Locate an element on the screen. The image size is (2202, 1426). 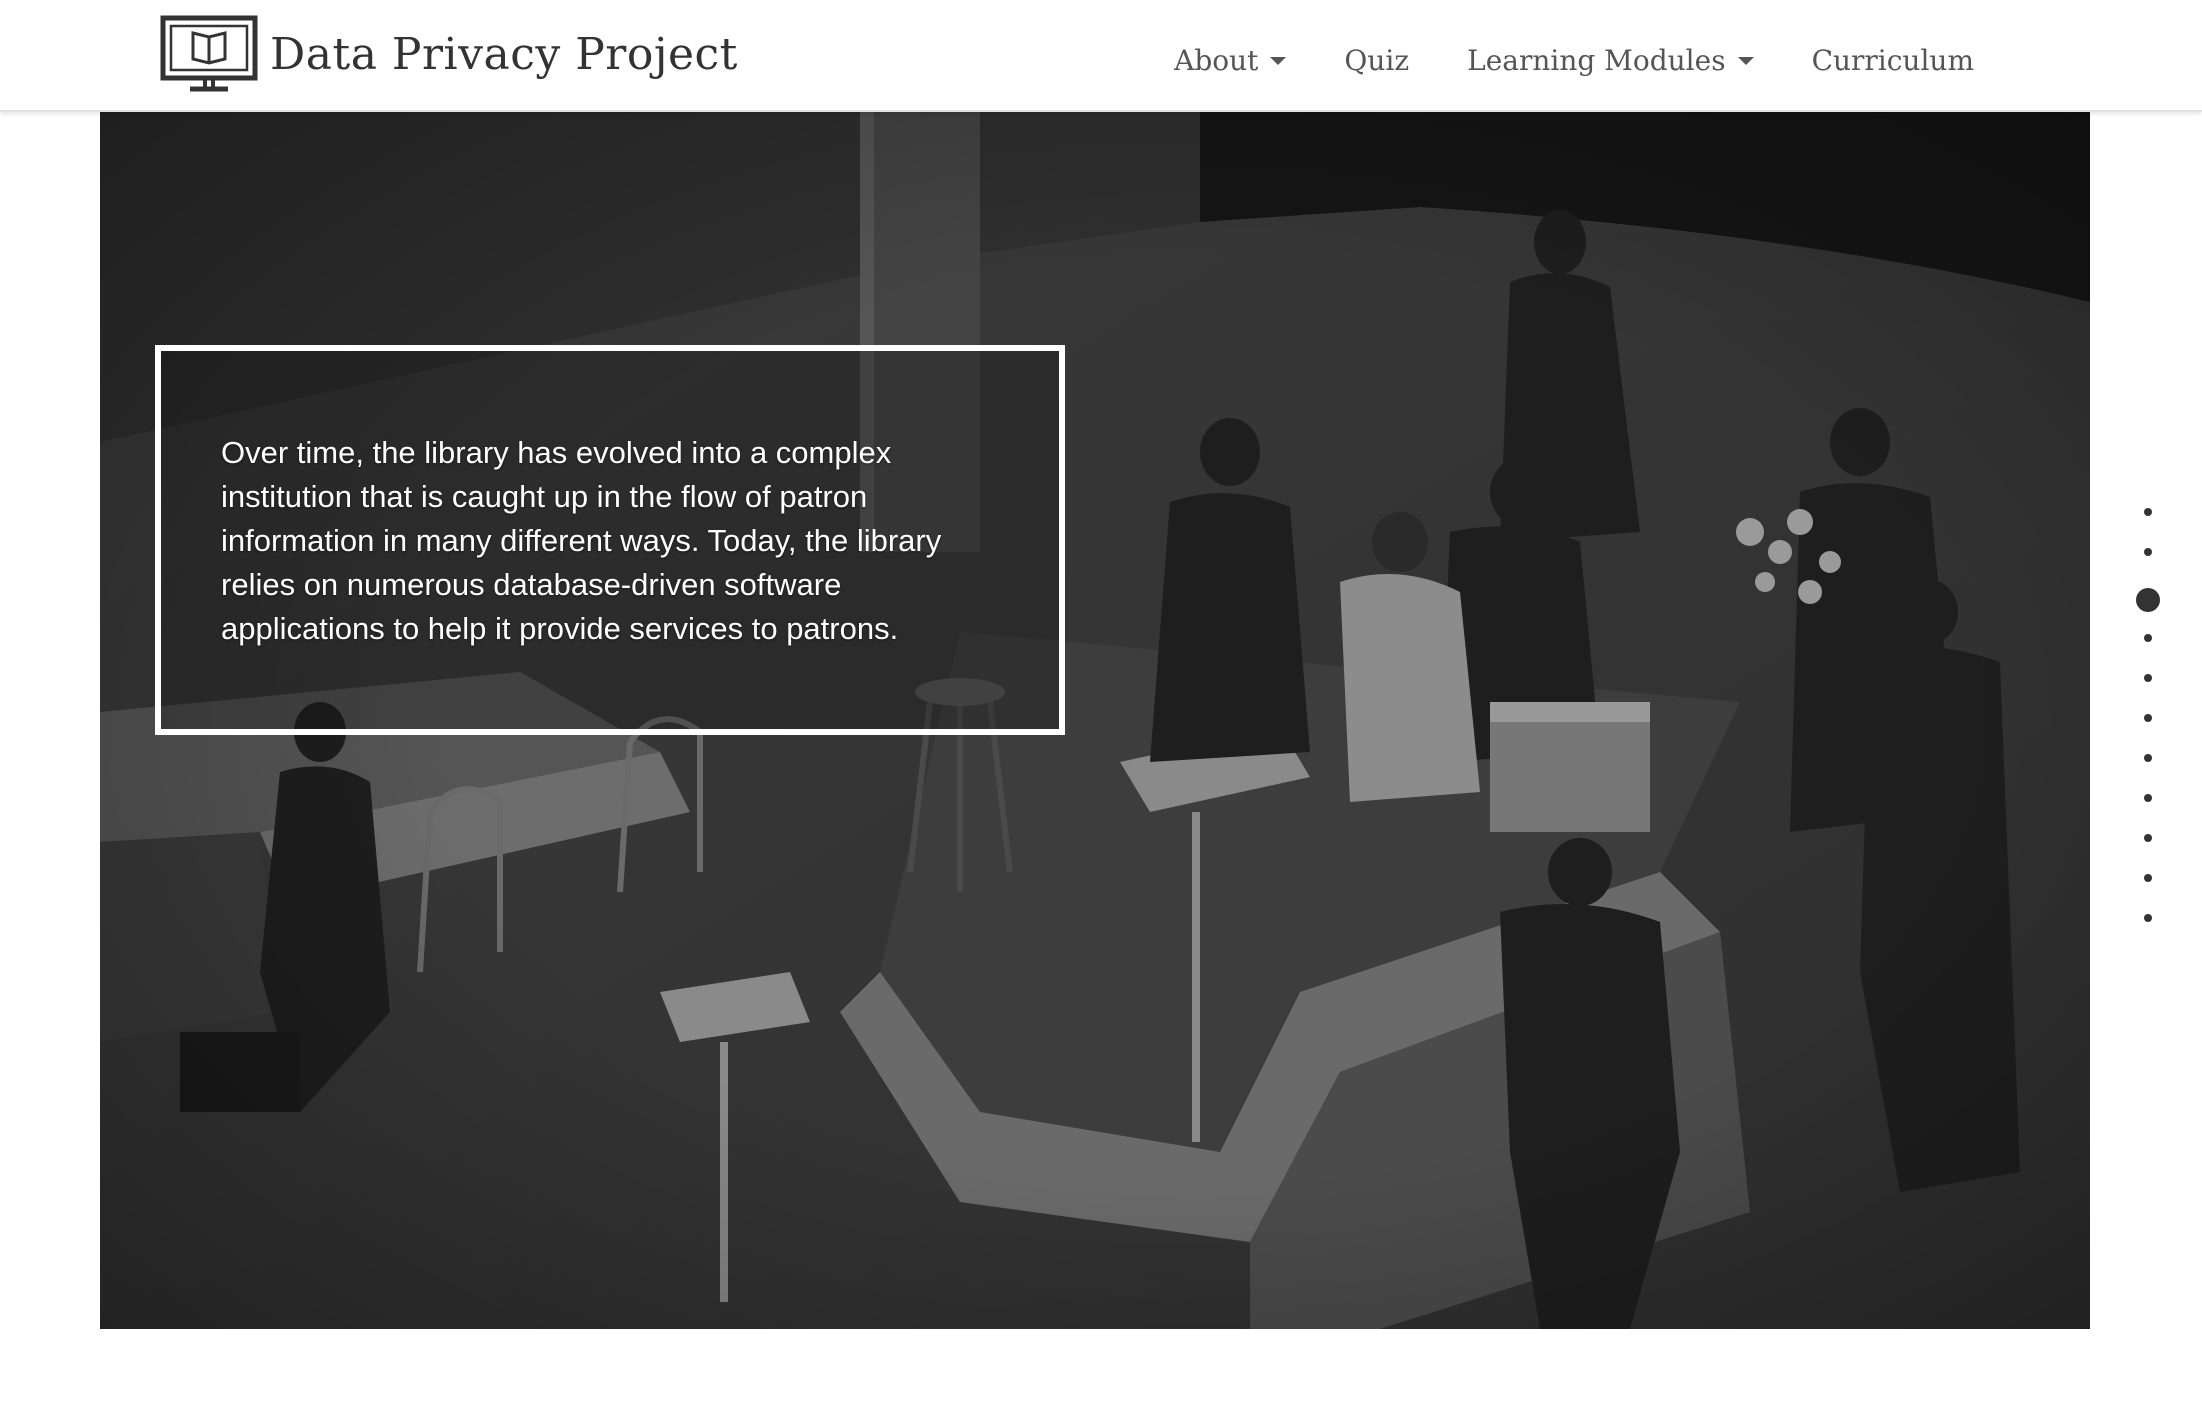
nav-learning-modules: Learning Modules is located at coordinates (1610, 56).